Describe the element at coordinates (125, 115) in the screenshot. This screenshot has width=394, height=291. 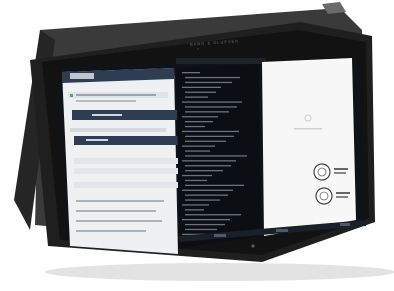
I see `step-button` at that location.